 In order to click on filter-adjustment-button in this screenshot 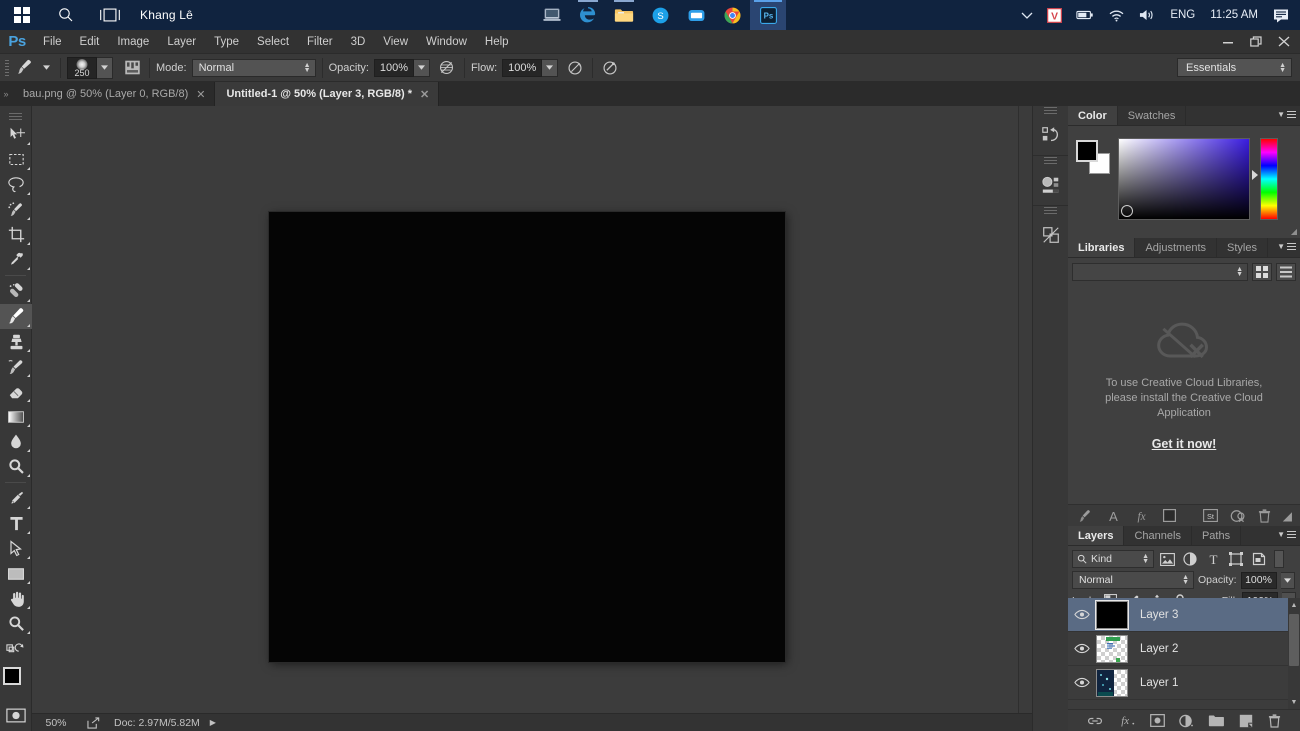, I will do `click(1190, 559)`.